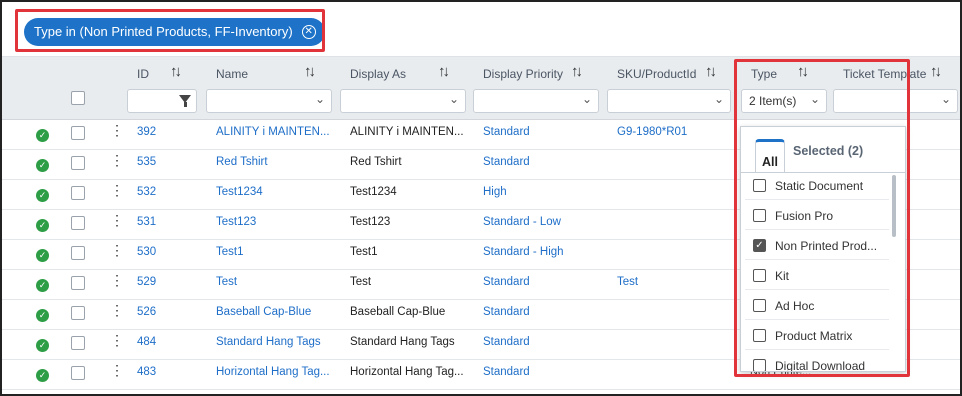 Image resolution: width=962 pixels, height=396 pixels. What do you see at coordinates (232, 76) in the screenshot?
I see `column-header-name: Name` at bounding box center [232, 76].